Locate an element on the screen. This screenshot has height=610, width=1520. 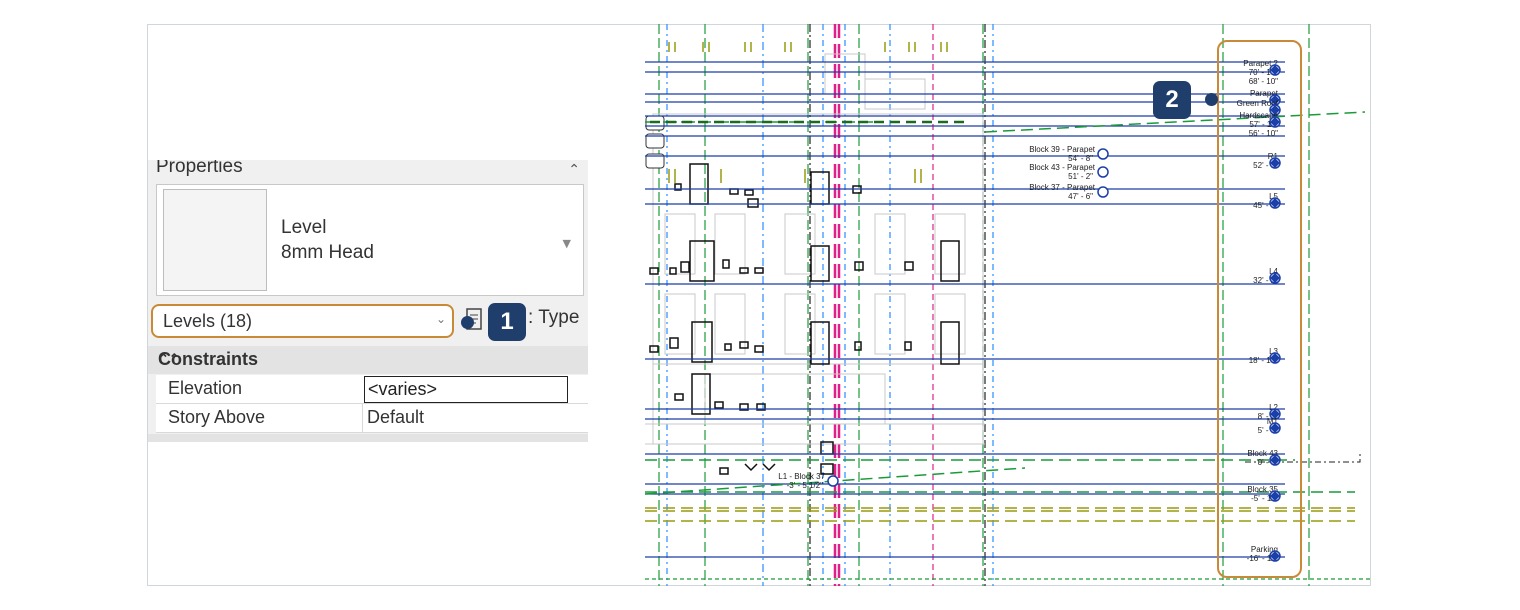
chevron-down-icon: ▼ is located at coordinates (567, 243).